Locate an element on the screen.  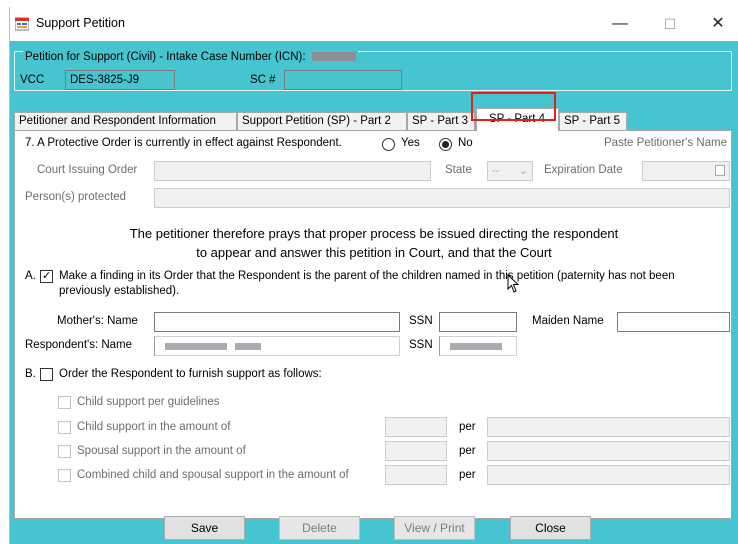
combined-support-amount-checkbox is located at coordinates (64, 475).